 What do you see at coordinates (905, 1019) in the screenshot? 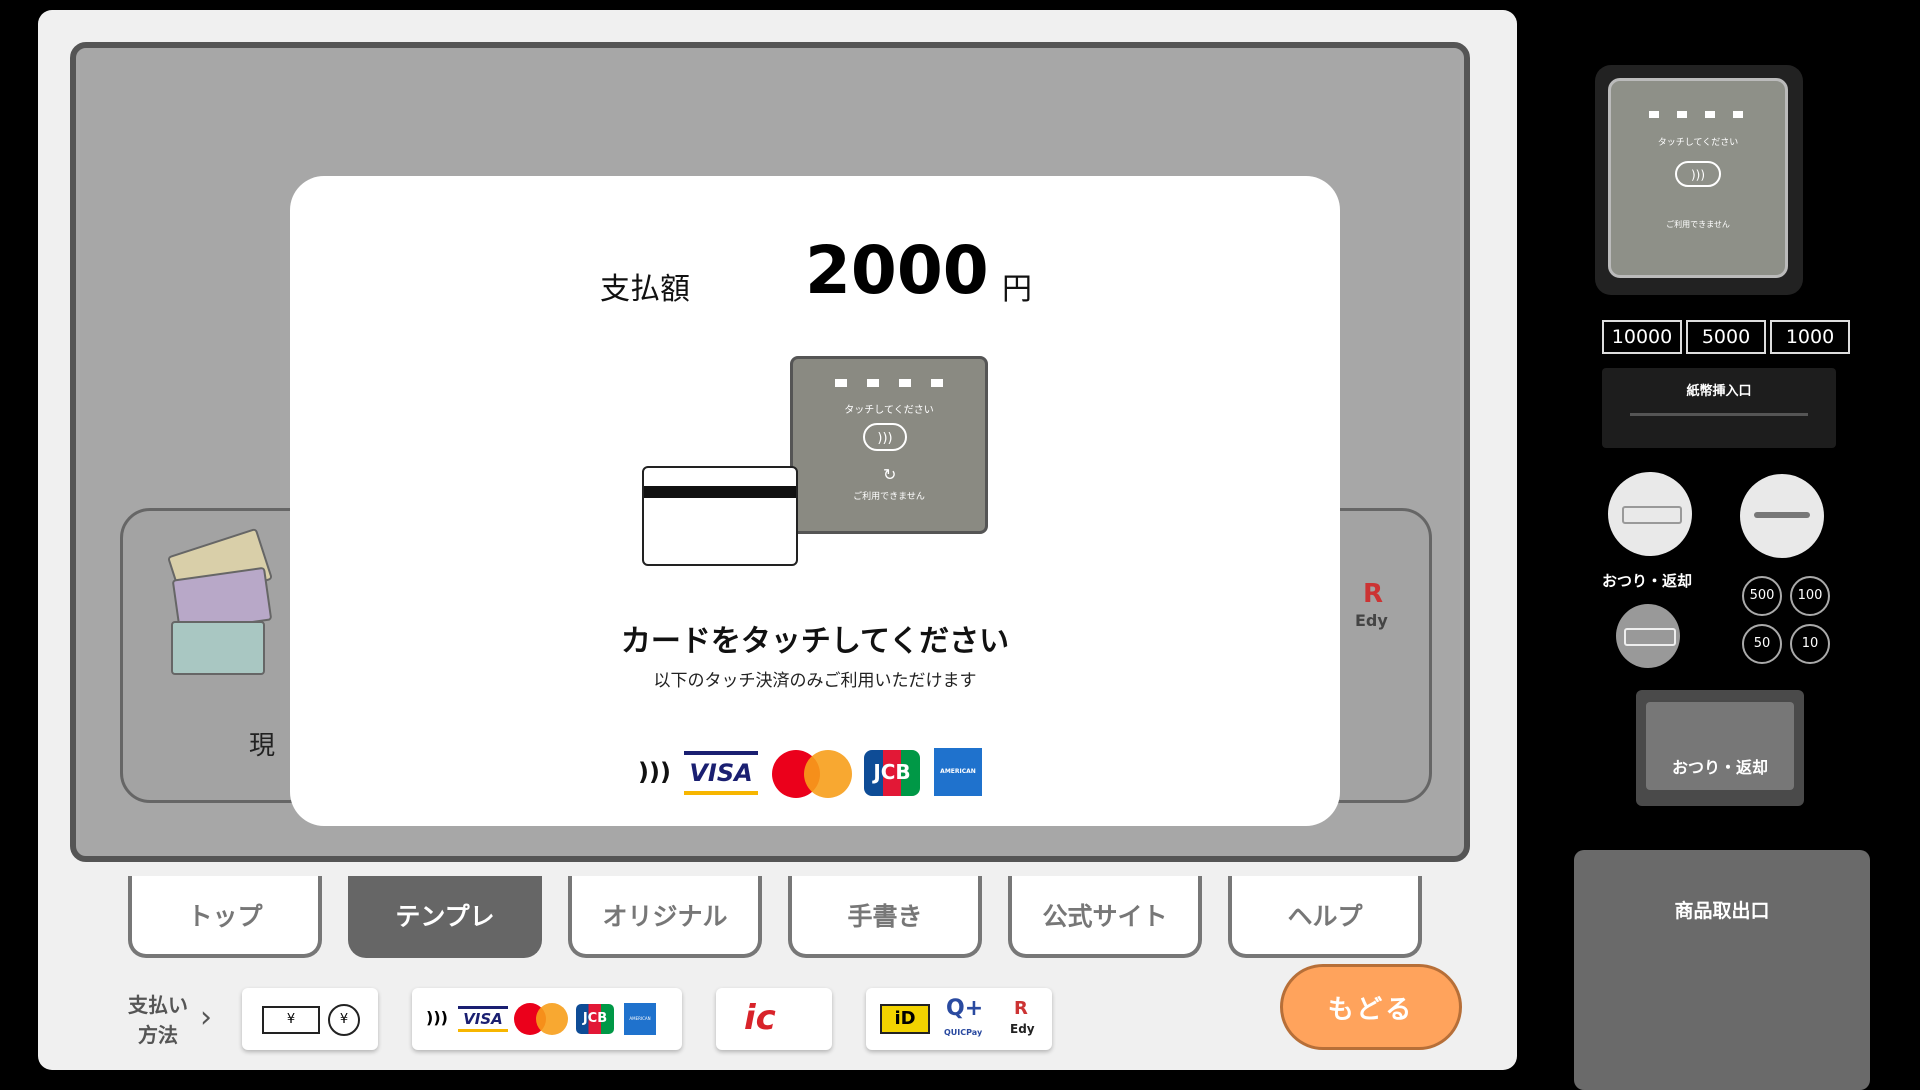
I see `id-logo: iD` at bounding box center [905, 1019].